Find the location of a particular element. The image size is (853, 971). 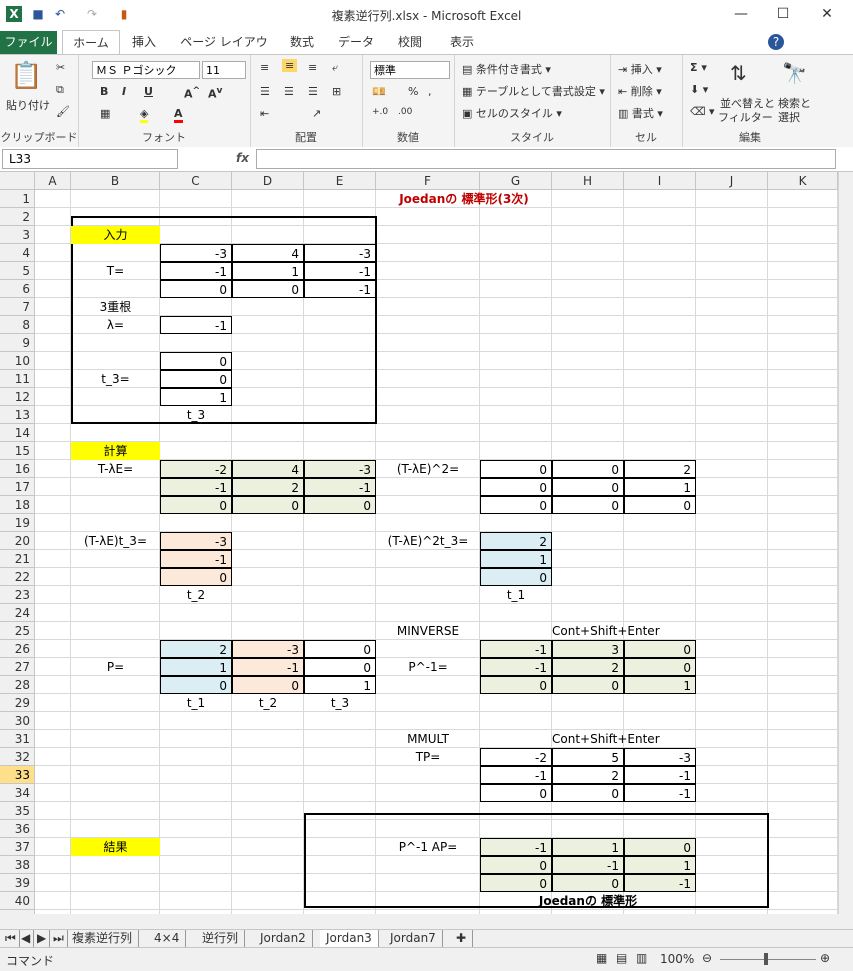

row-header-22: 22 is located at coordinates (17, 577).